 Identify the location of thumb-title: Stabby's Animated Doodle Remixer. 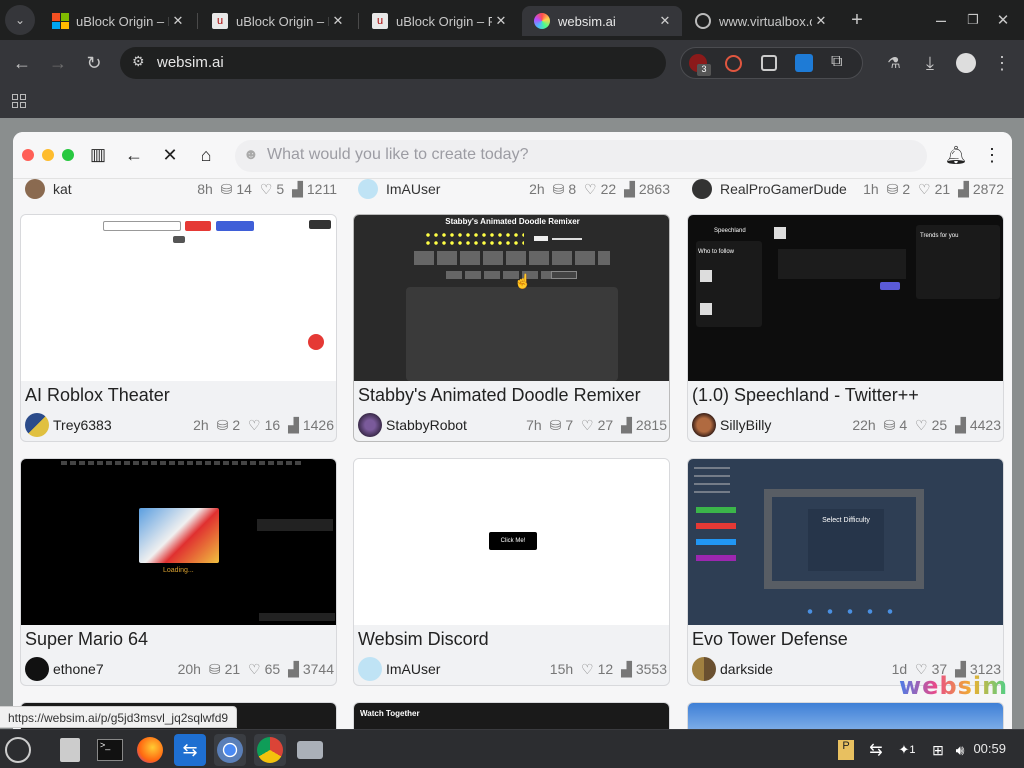
(512, 221).